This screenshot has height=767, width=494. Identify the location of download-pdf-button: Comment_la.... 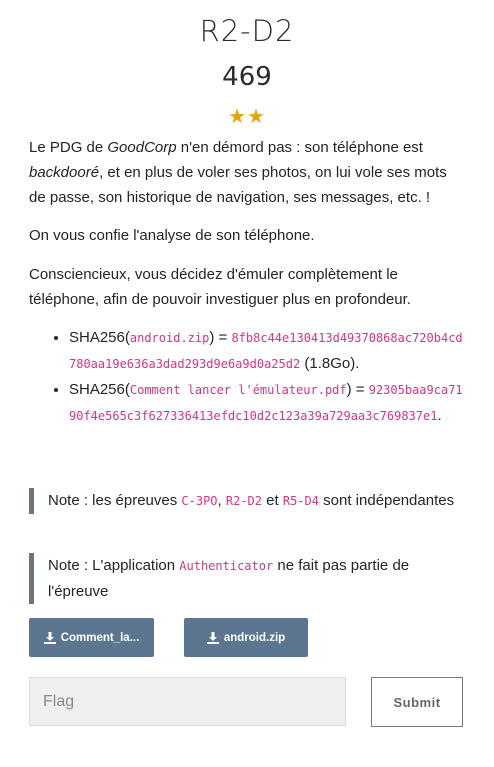
(91, 637).